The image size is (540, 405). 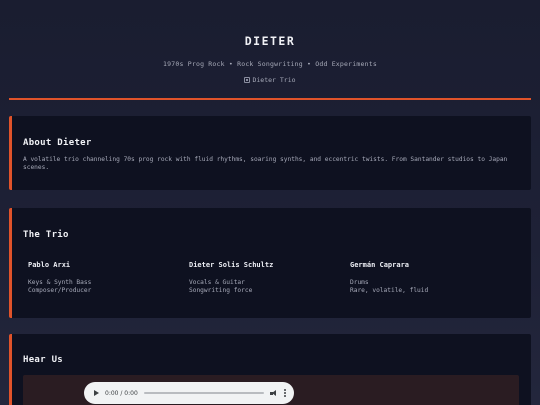 I want to click on member-role-line: Songwriting force, so click(x=221, y=290).